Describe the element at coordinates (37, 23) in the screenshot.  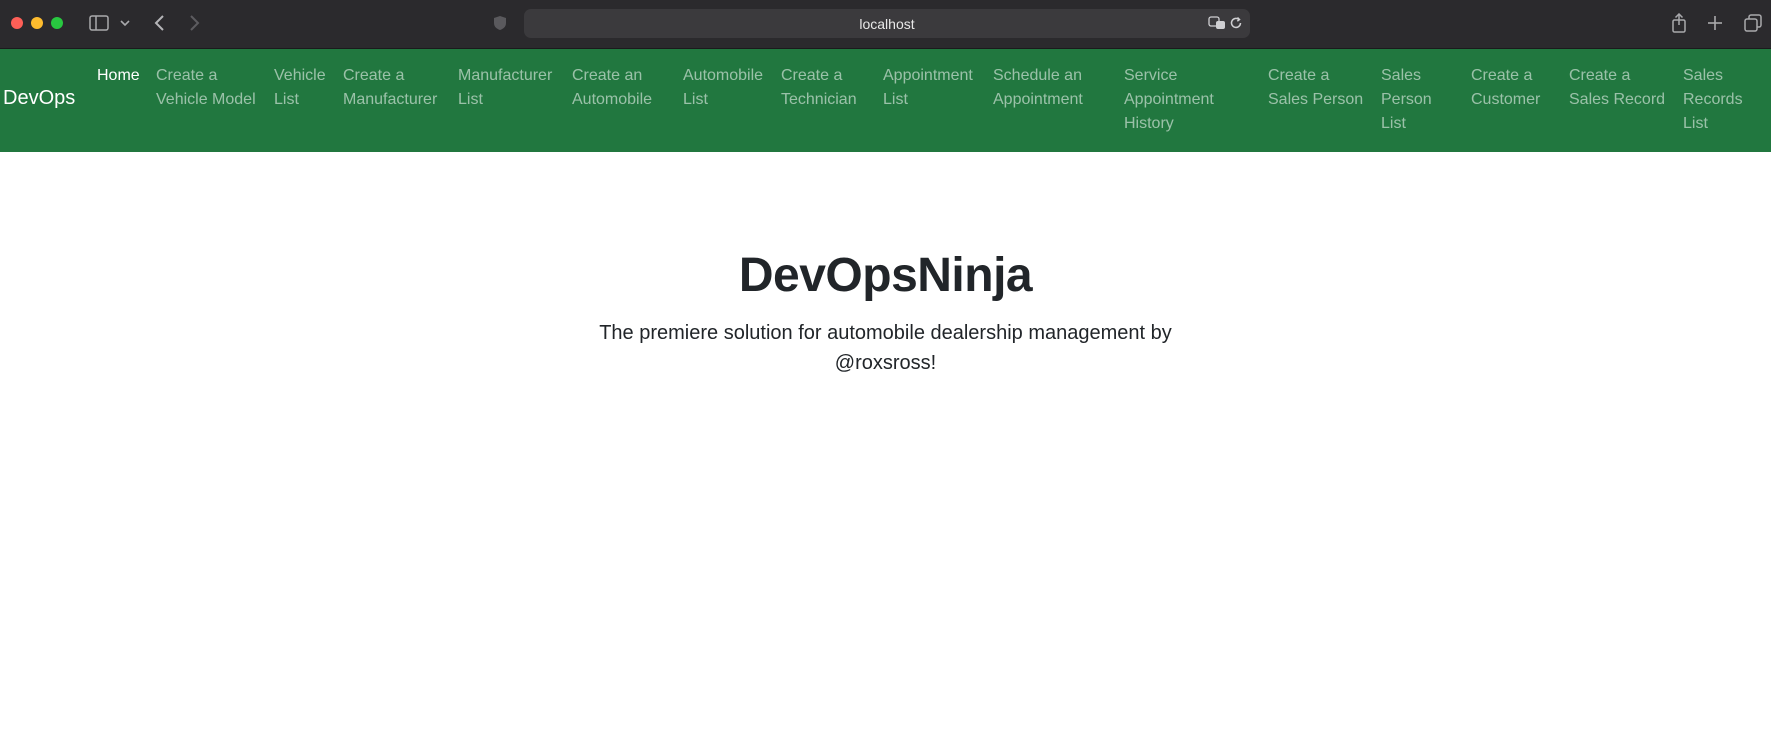
I see `minimize-window-button` at that location.